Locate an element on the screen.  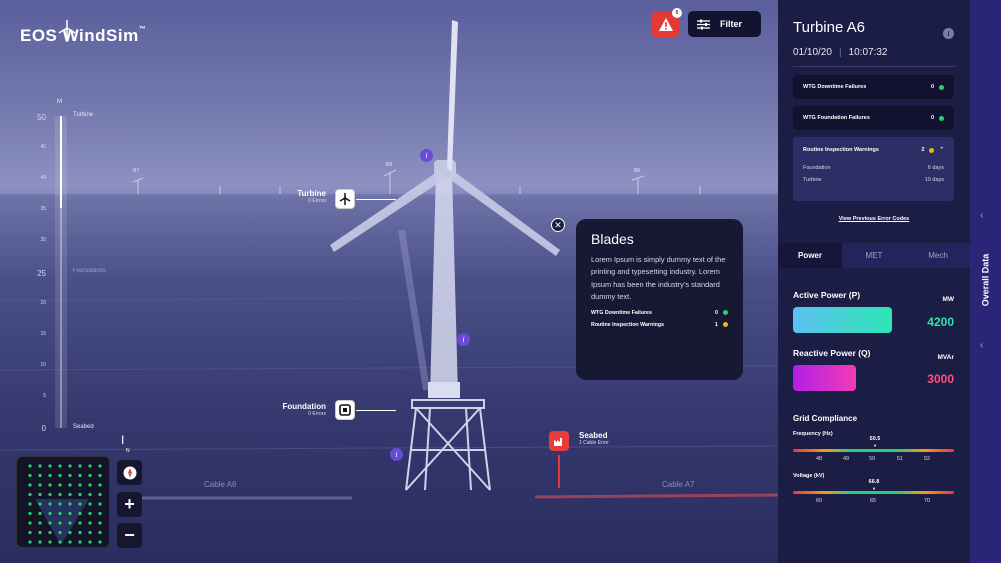
frequency-tick: 51 is located at coordinates (900, 459).